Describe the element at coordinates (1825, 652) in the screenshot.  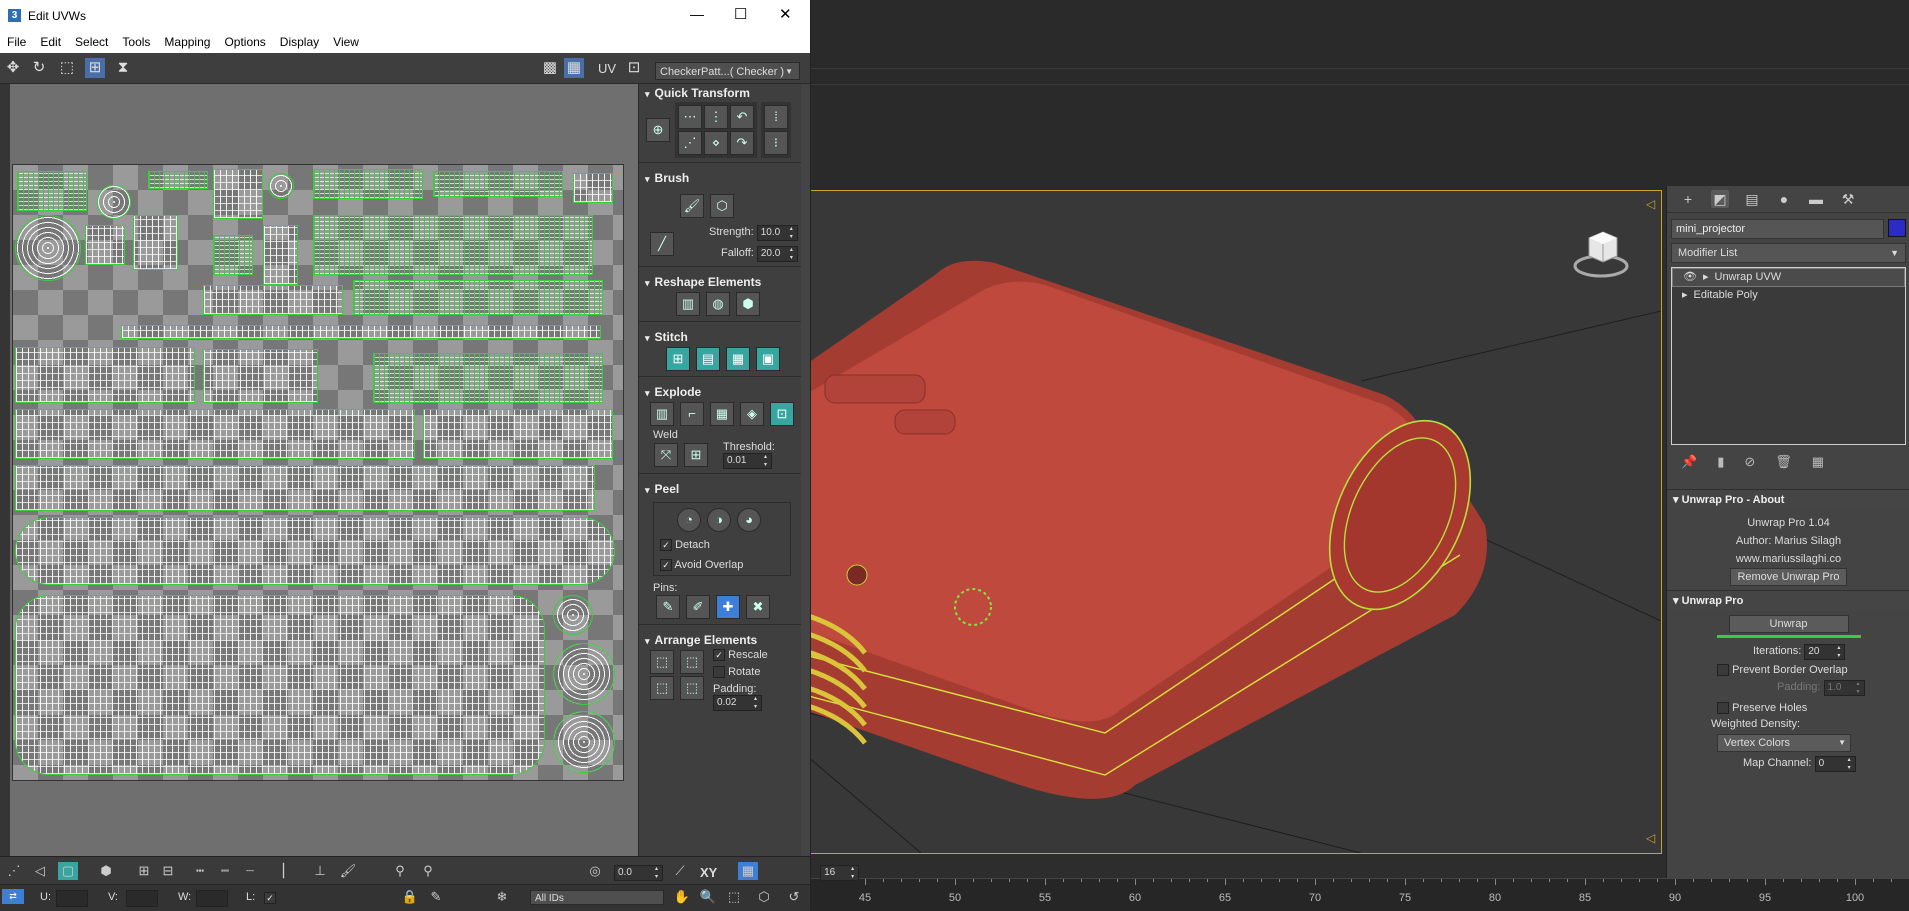
I see `iterations-spinner: 20` at that location.